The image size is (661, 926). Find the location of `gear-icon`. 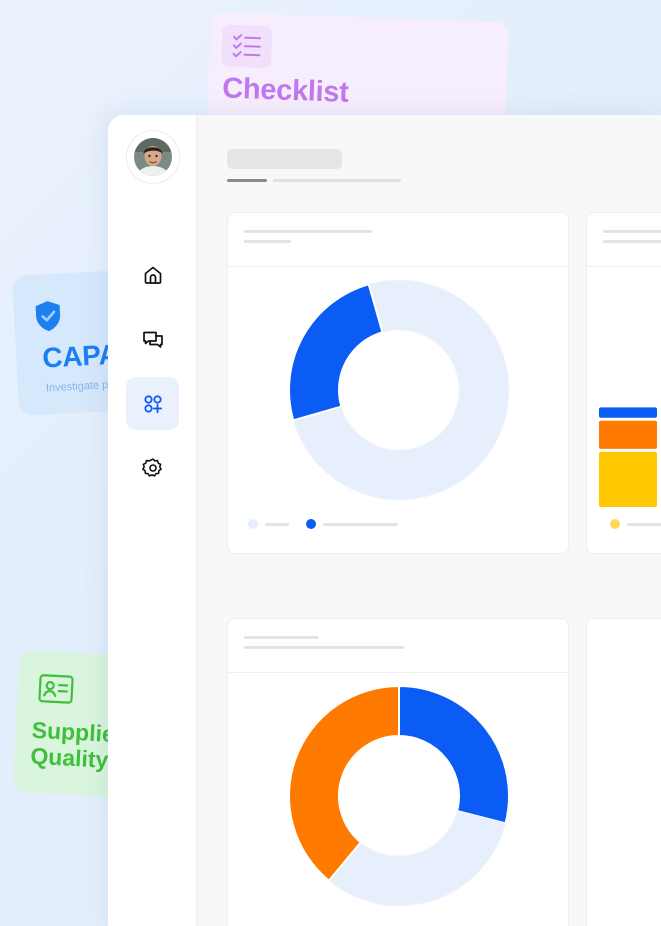

gear-icon is located at coordinates (151, 467).